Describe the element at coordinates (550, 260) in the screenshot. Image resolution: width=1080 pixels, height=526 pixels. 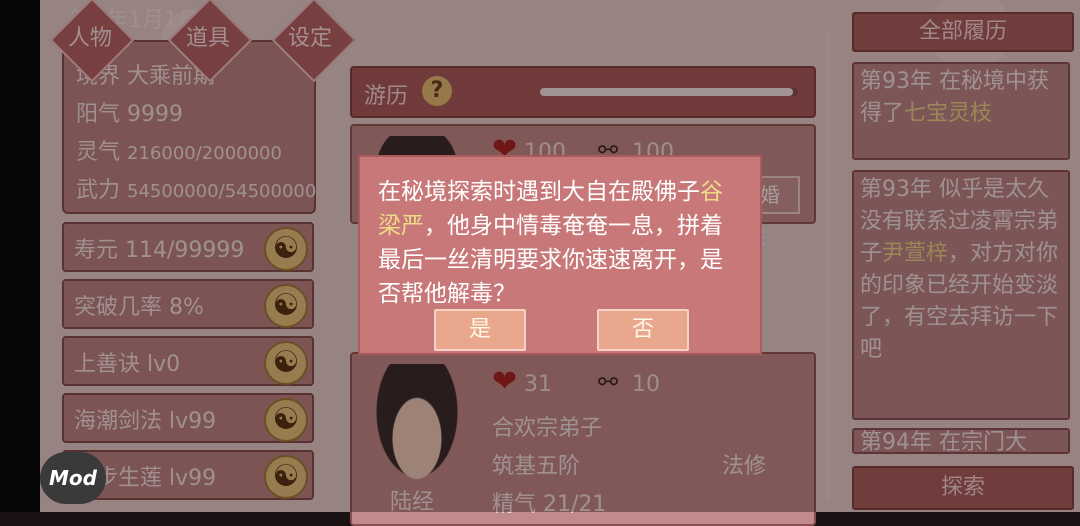
I see `event-text-end: ，他身中情毒奄奄一息，拼着最后一丝清明要求你速速离开，是否帮他解毒？` at that location.